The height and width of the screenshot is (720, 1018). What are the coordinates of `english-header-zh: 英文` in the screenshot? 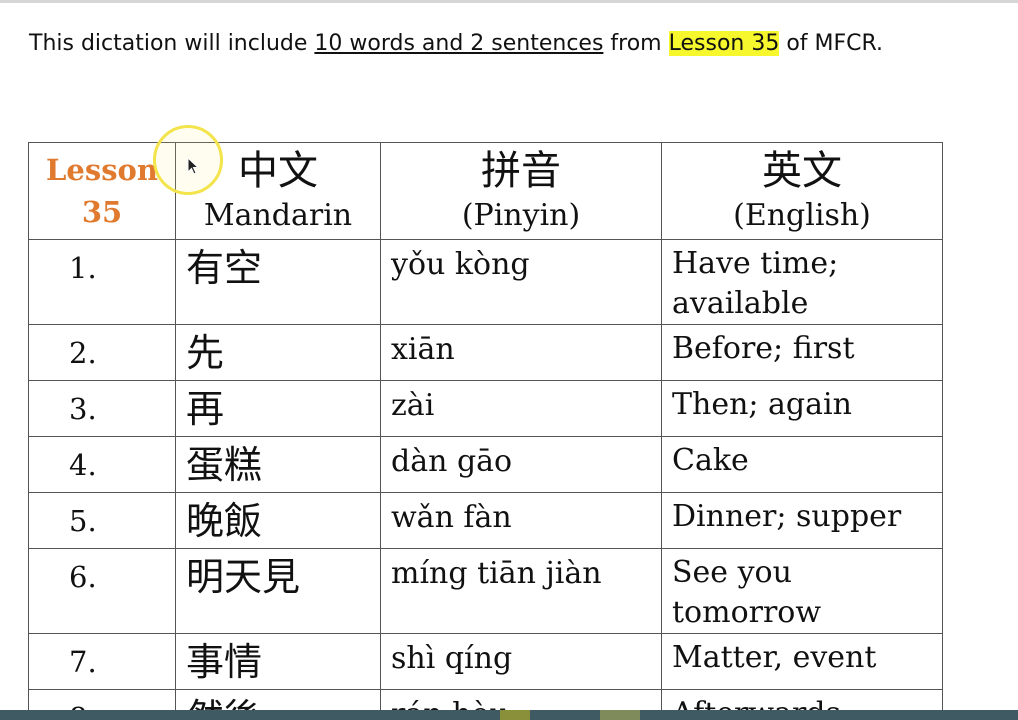 It's located at (802, 171).